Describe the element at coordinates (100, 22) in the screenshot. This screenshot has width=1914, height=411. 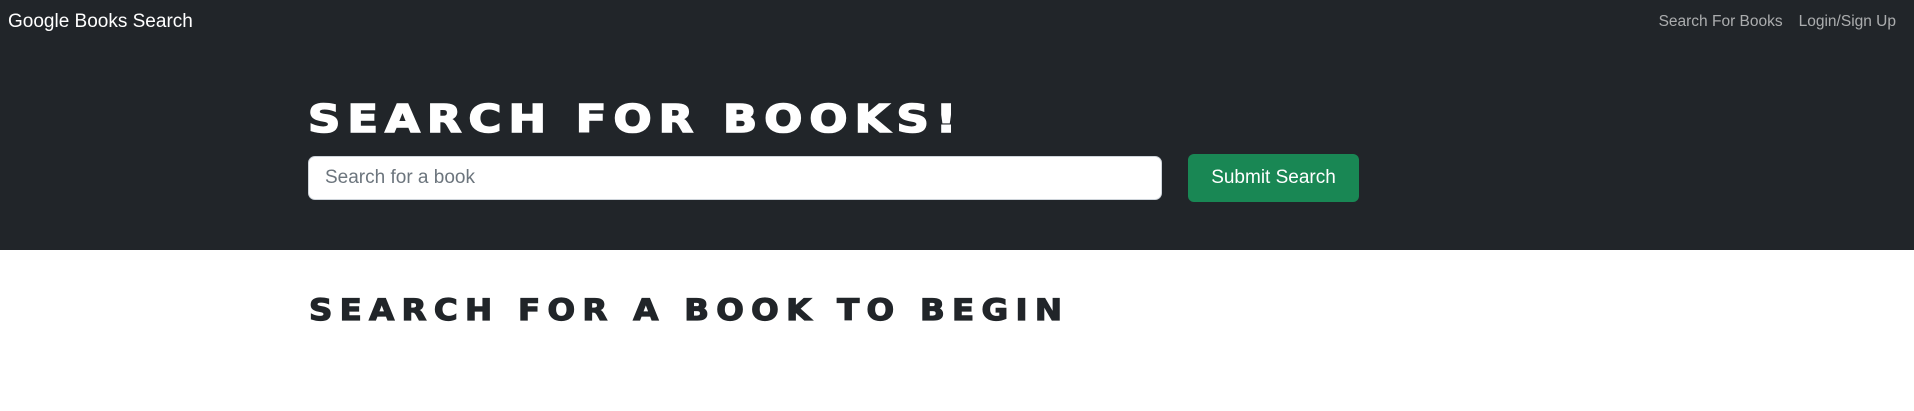
I see `brand-link: Google Books Search` at that location.